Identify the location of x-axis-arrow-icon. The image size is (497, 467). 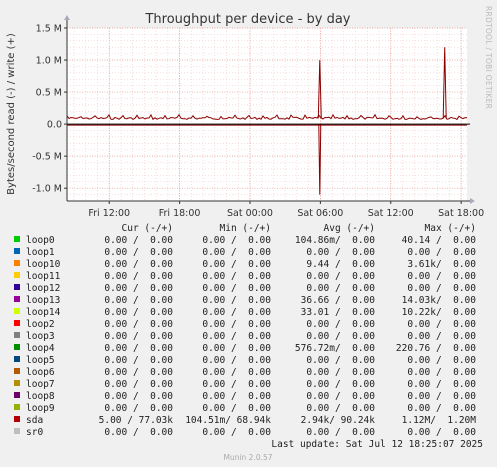
(472, 201).